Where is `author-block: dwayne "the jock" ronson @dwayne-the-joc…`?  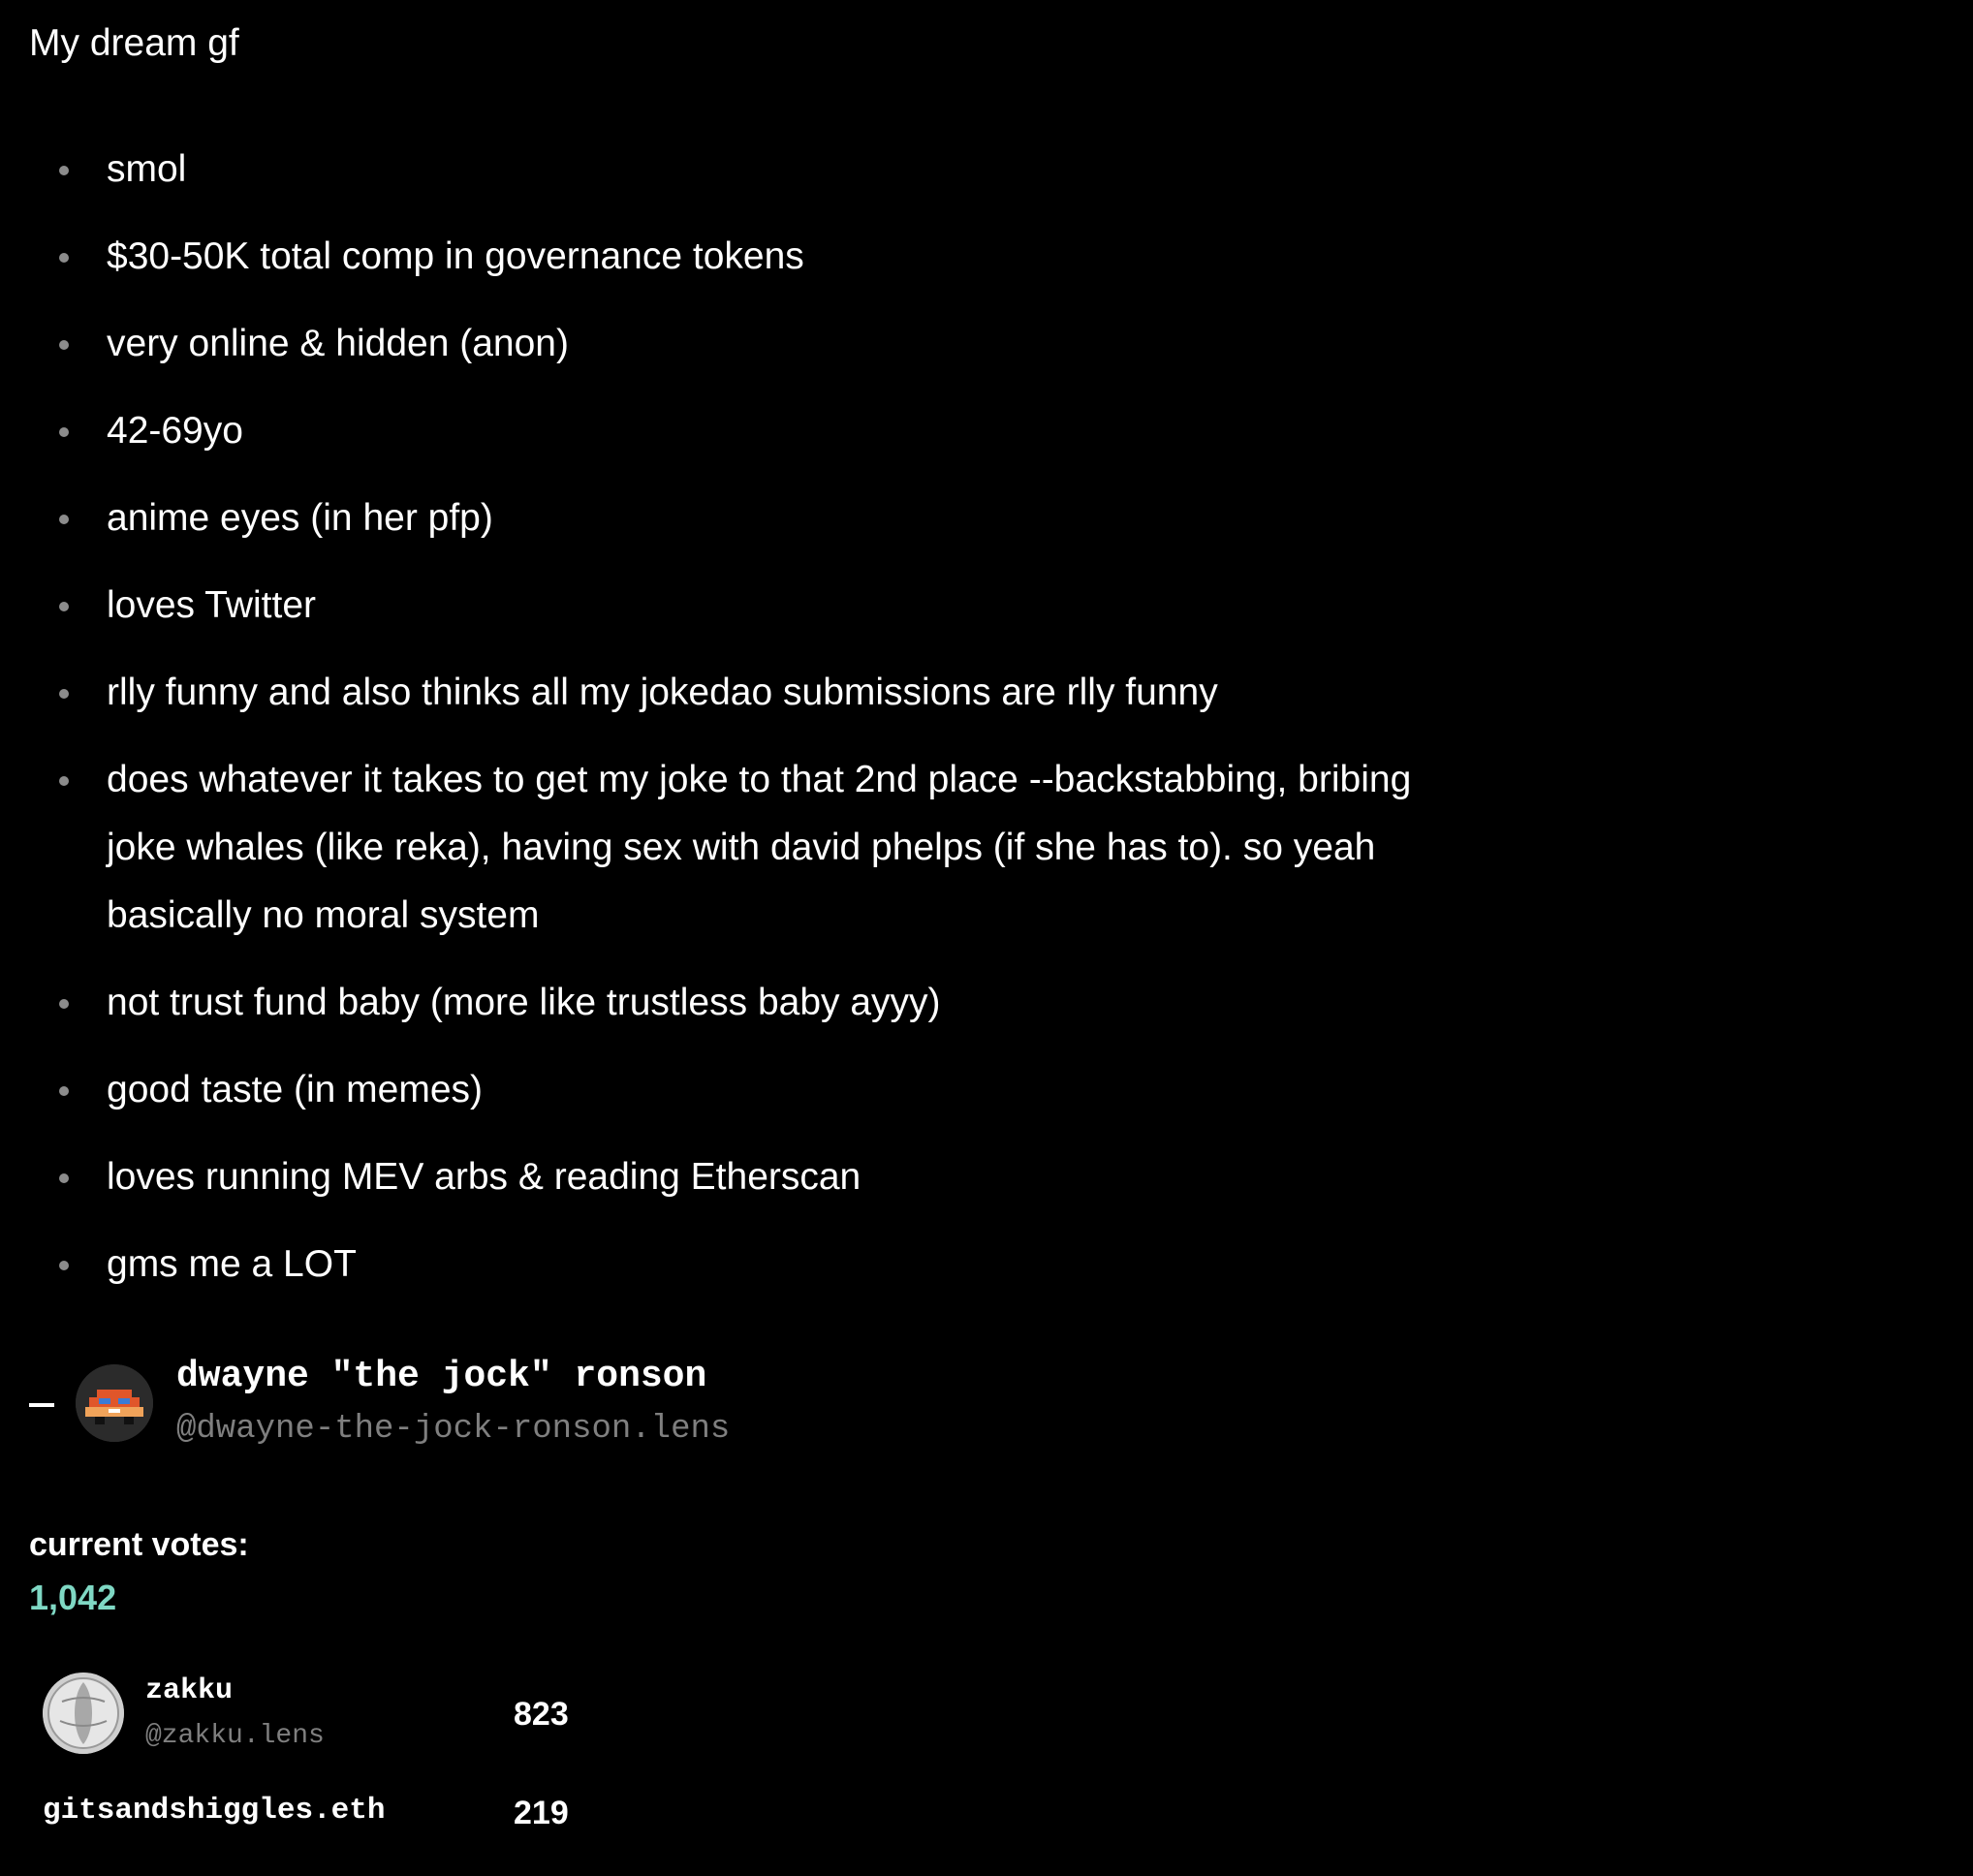 author-block: dwayne "the jock" ronson @dwayne-the-joc… is located at coordinates (465, 1408).